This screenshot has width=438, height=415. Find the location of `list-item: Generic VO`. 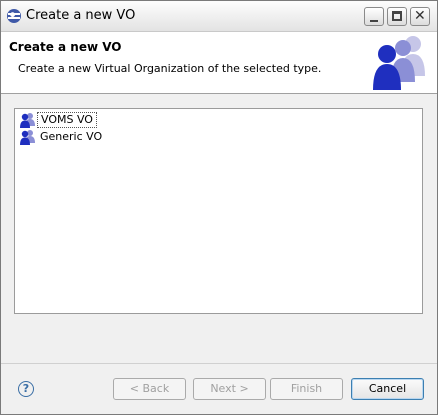

list-item: Generic VO is located at coordinates (62, 137).